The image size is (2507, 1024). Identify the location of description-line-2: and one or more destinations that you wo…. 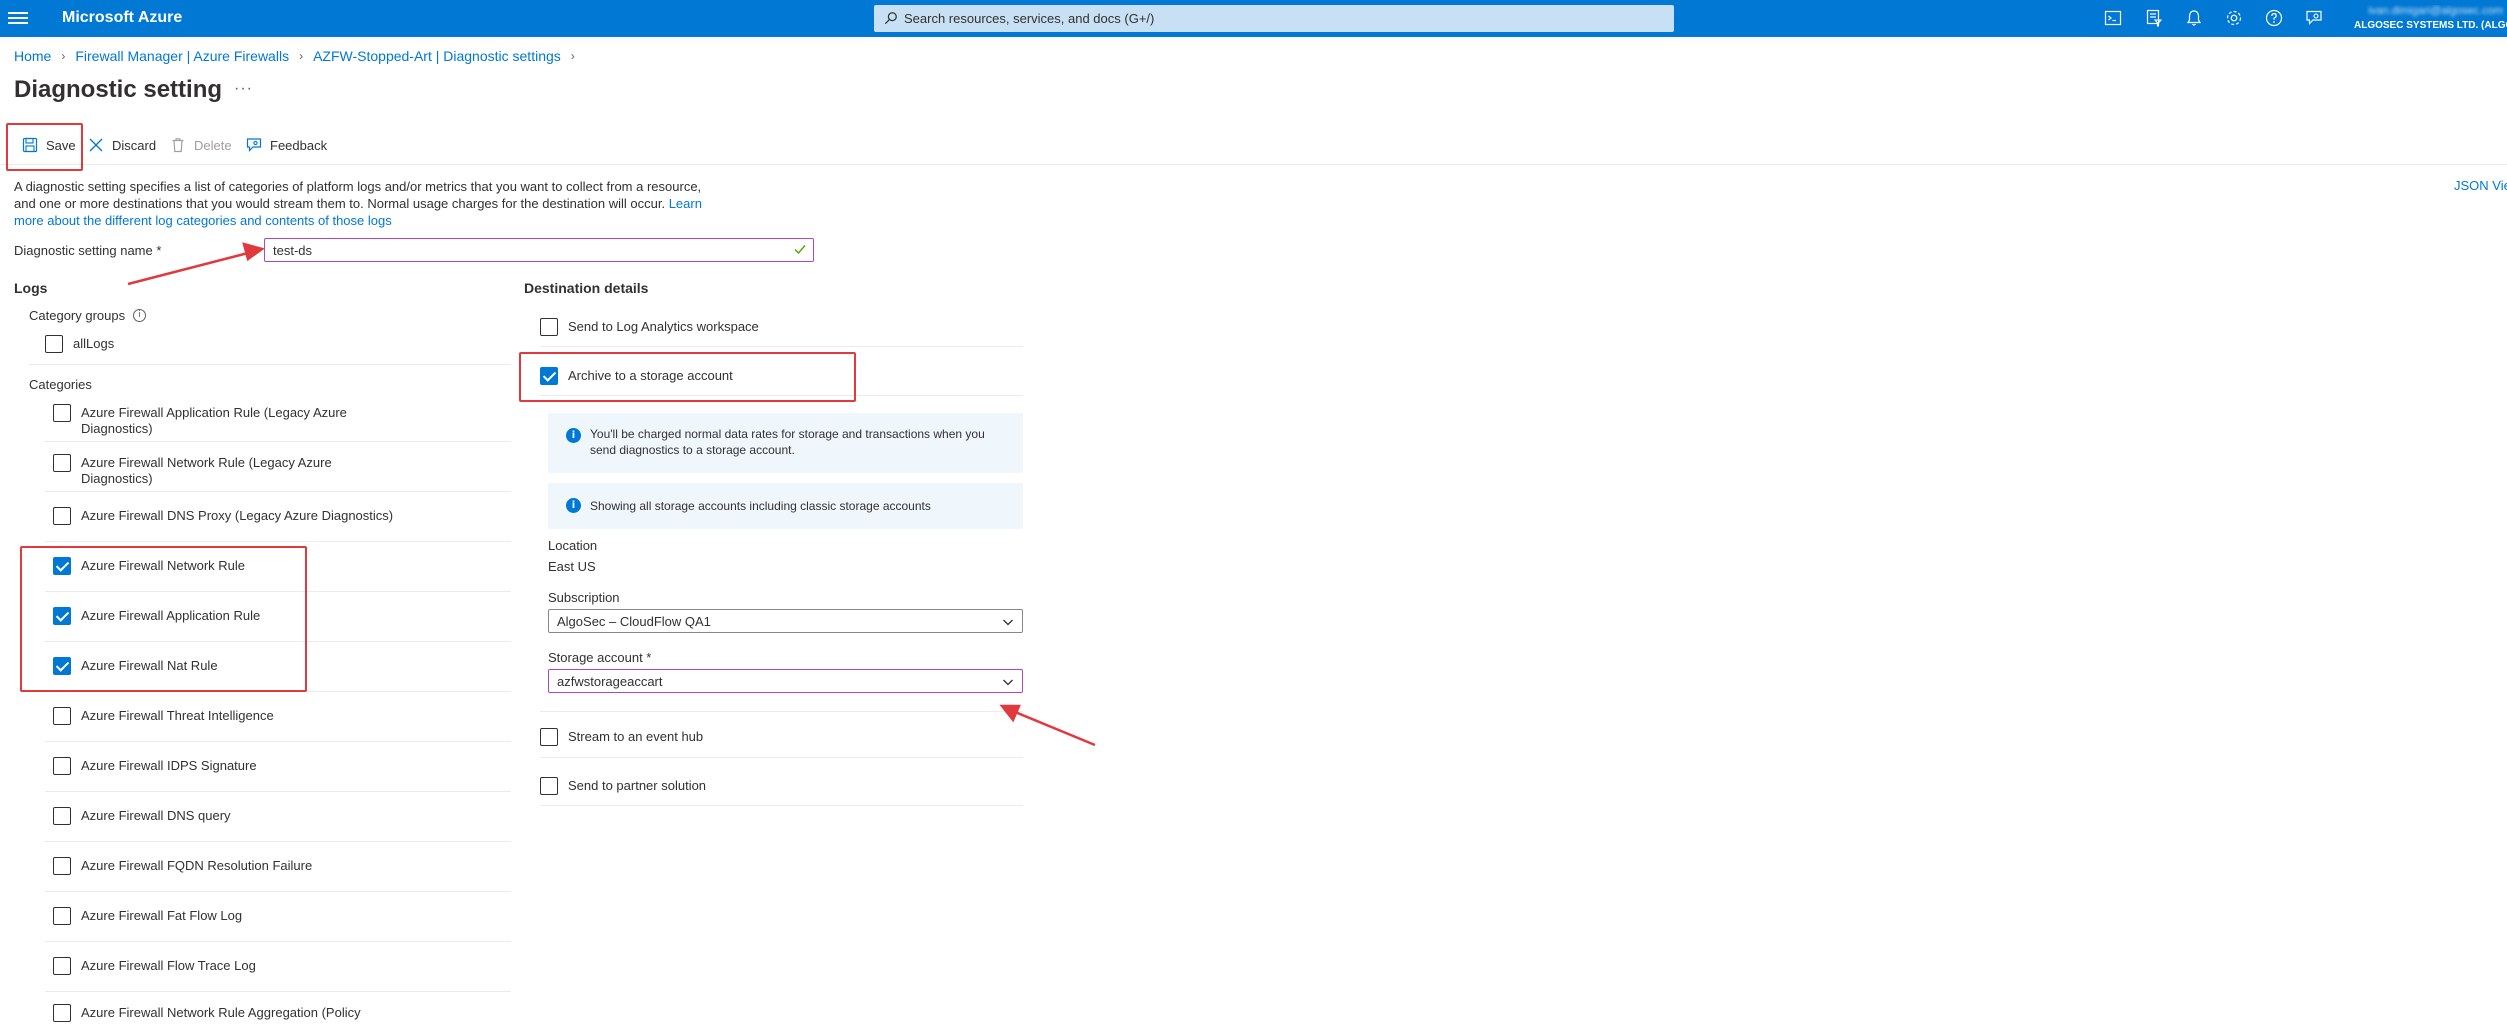
(340, 203).